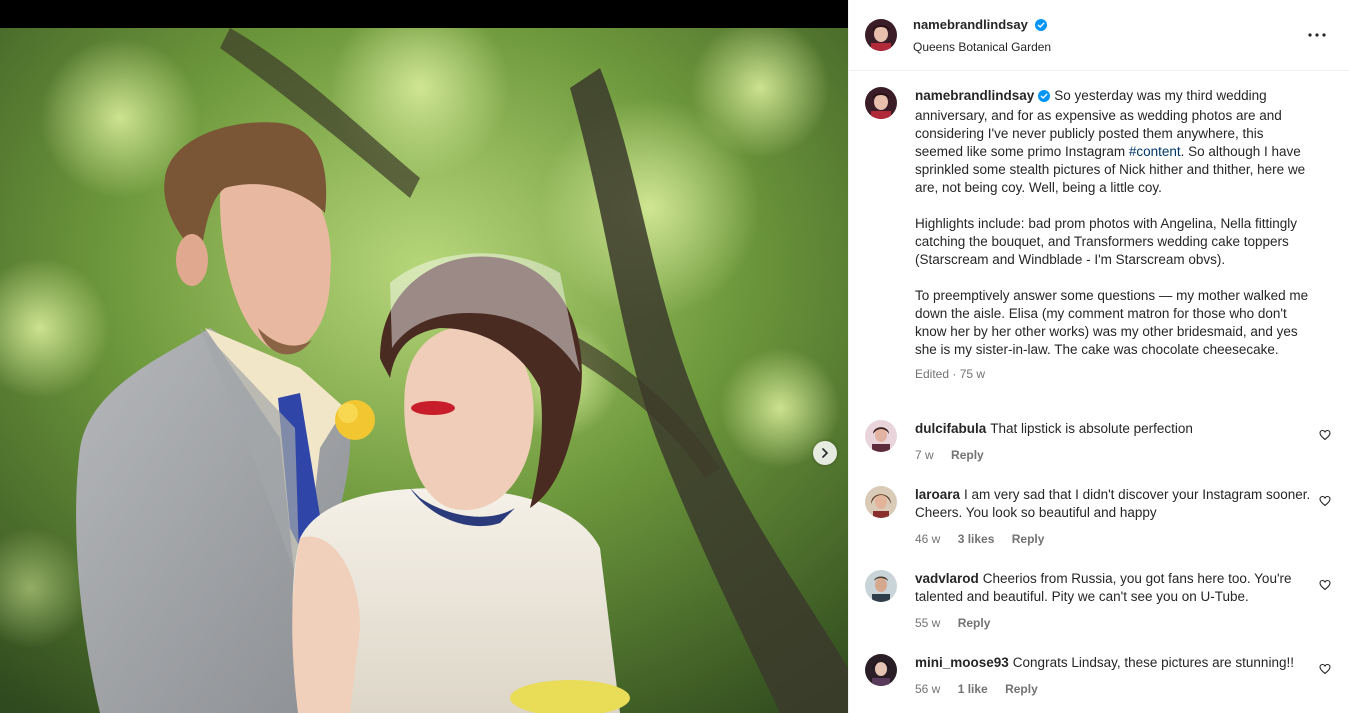 This screenshot has width=1349, height=713. What do you see at coordinates (947, 578) in the screenshot?
I see `commenter-username: vadvlarod` at bounding box center [947, 578].